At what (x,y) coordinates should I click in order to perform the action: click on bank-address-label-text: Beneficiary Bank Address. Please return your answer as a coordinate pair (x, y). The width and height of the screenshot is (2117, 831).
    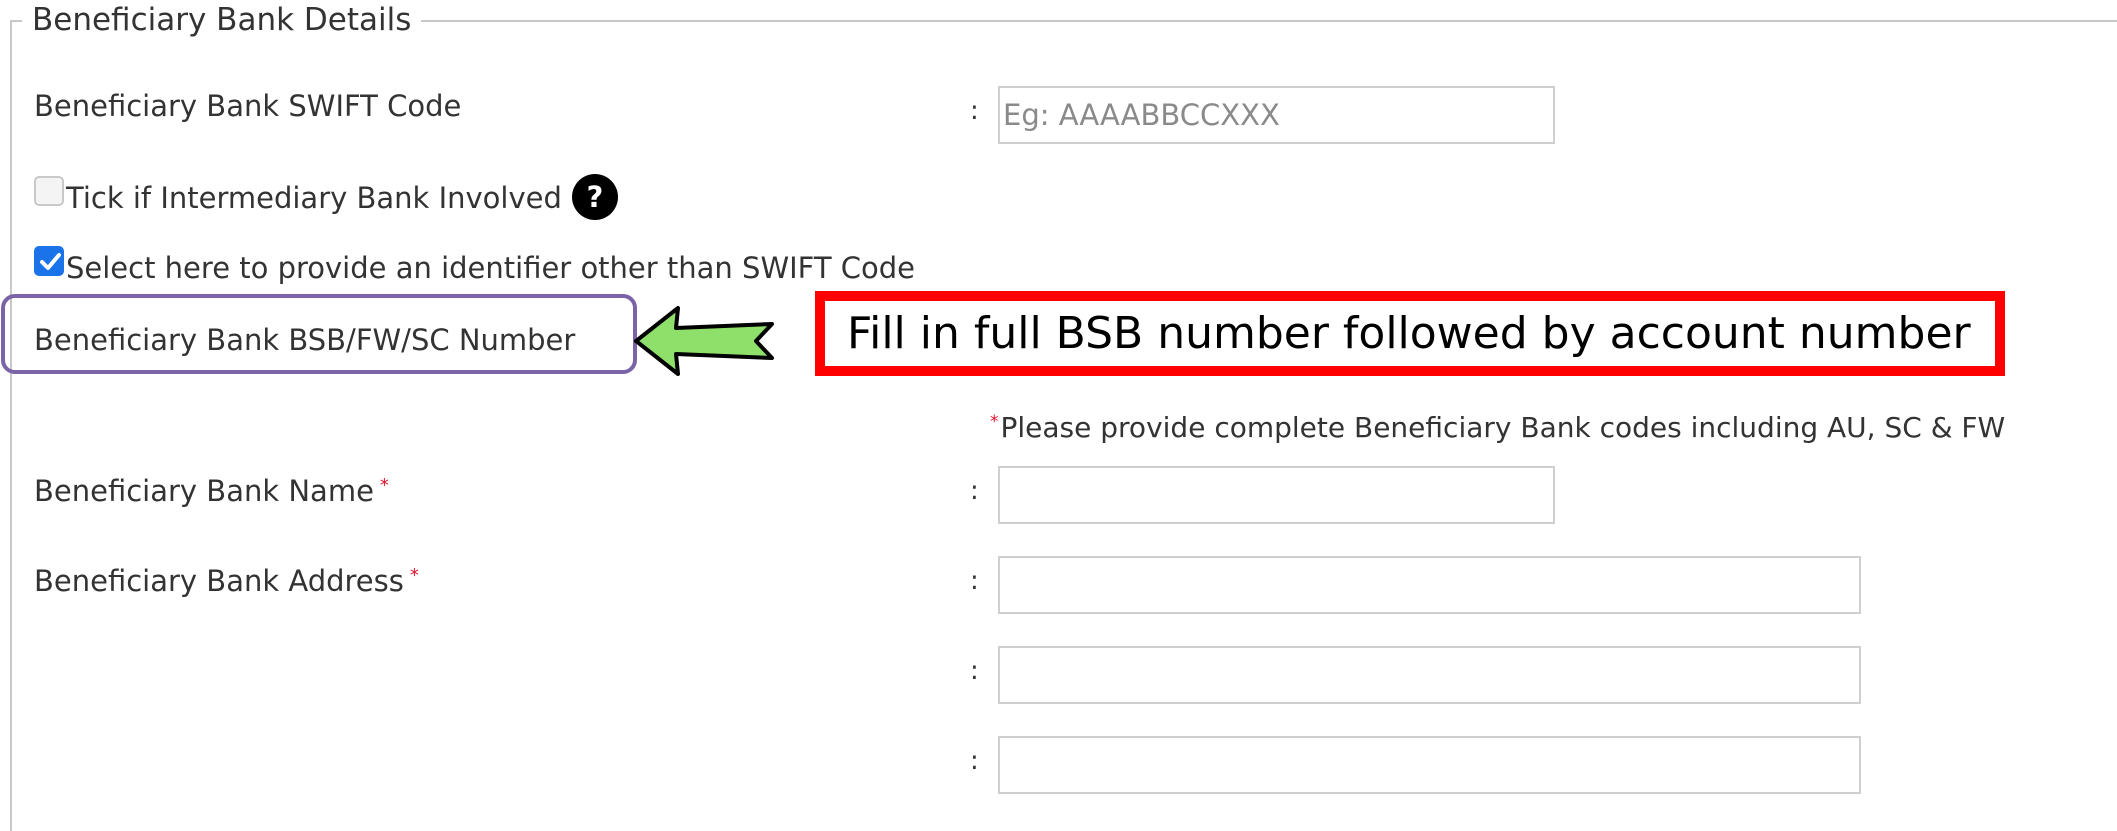
    Looking at the image, I should click on (219, 581).